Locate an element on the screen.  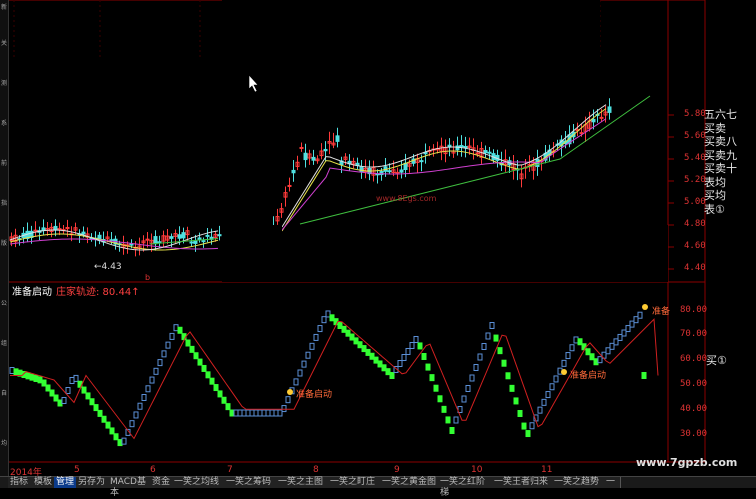
tab-ladder: 一笑之红阶梯 is located at coordinates (465, 487).